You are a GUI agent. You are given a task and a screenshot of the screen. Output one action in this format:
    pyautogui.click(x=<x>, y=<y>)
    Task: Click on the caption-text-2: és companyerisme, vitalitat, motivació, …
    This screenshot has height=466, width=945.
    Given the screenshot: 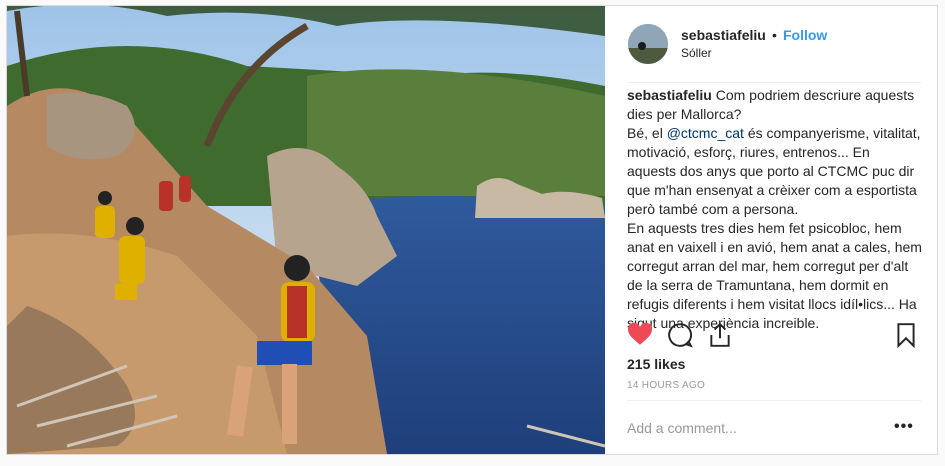 What is the action you would take?
    pyautogui.click(x=774, y=228)
    